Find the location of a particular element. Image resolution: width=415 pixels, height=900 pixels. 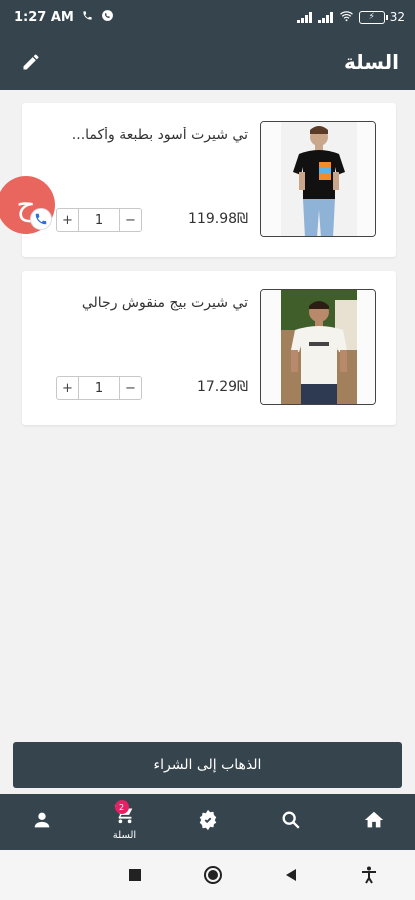

page-title: السلة is located at coordinates (371, 62).